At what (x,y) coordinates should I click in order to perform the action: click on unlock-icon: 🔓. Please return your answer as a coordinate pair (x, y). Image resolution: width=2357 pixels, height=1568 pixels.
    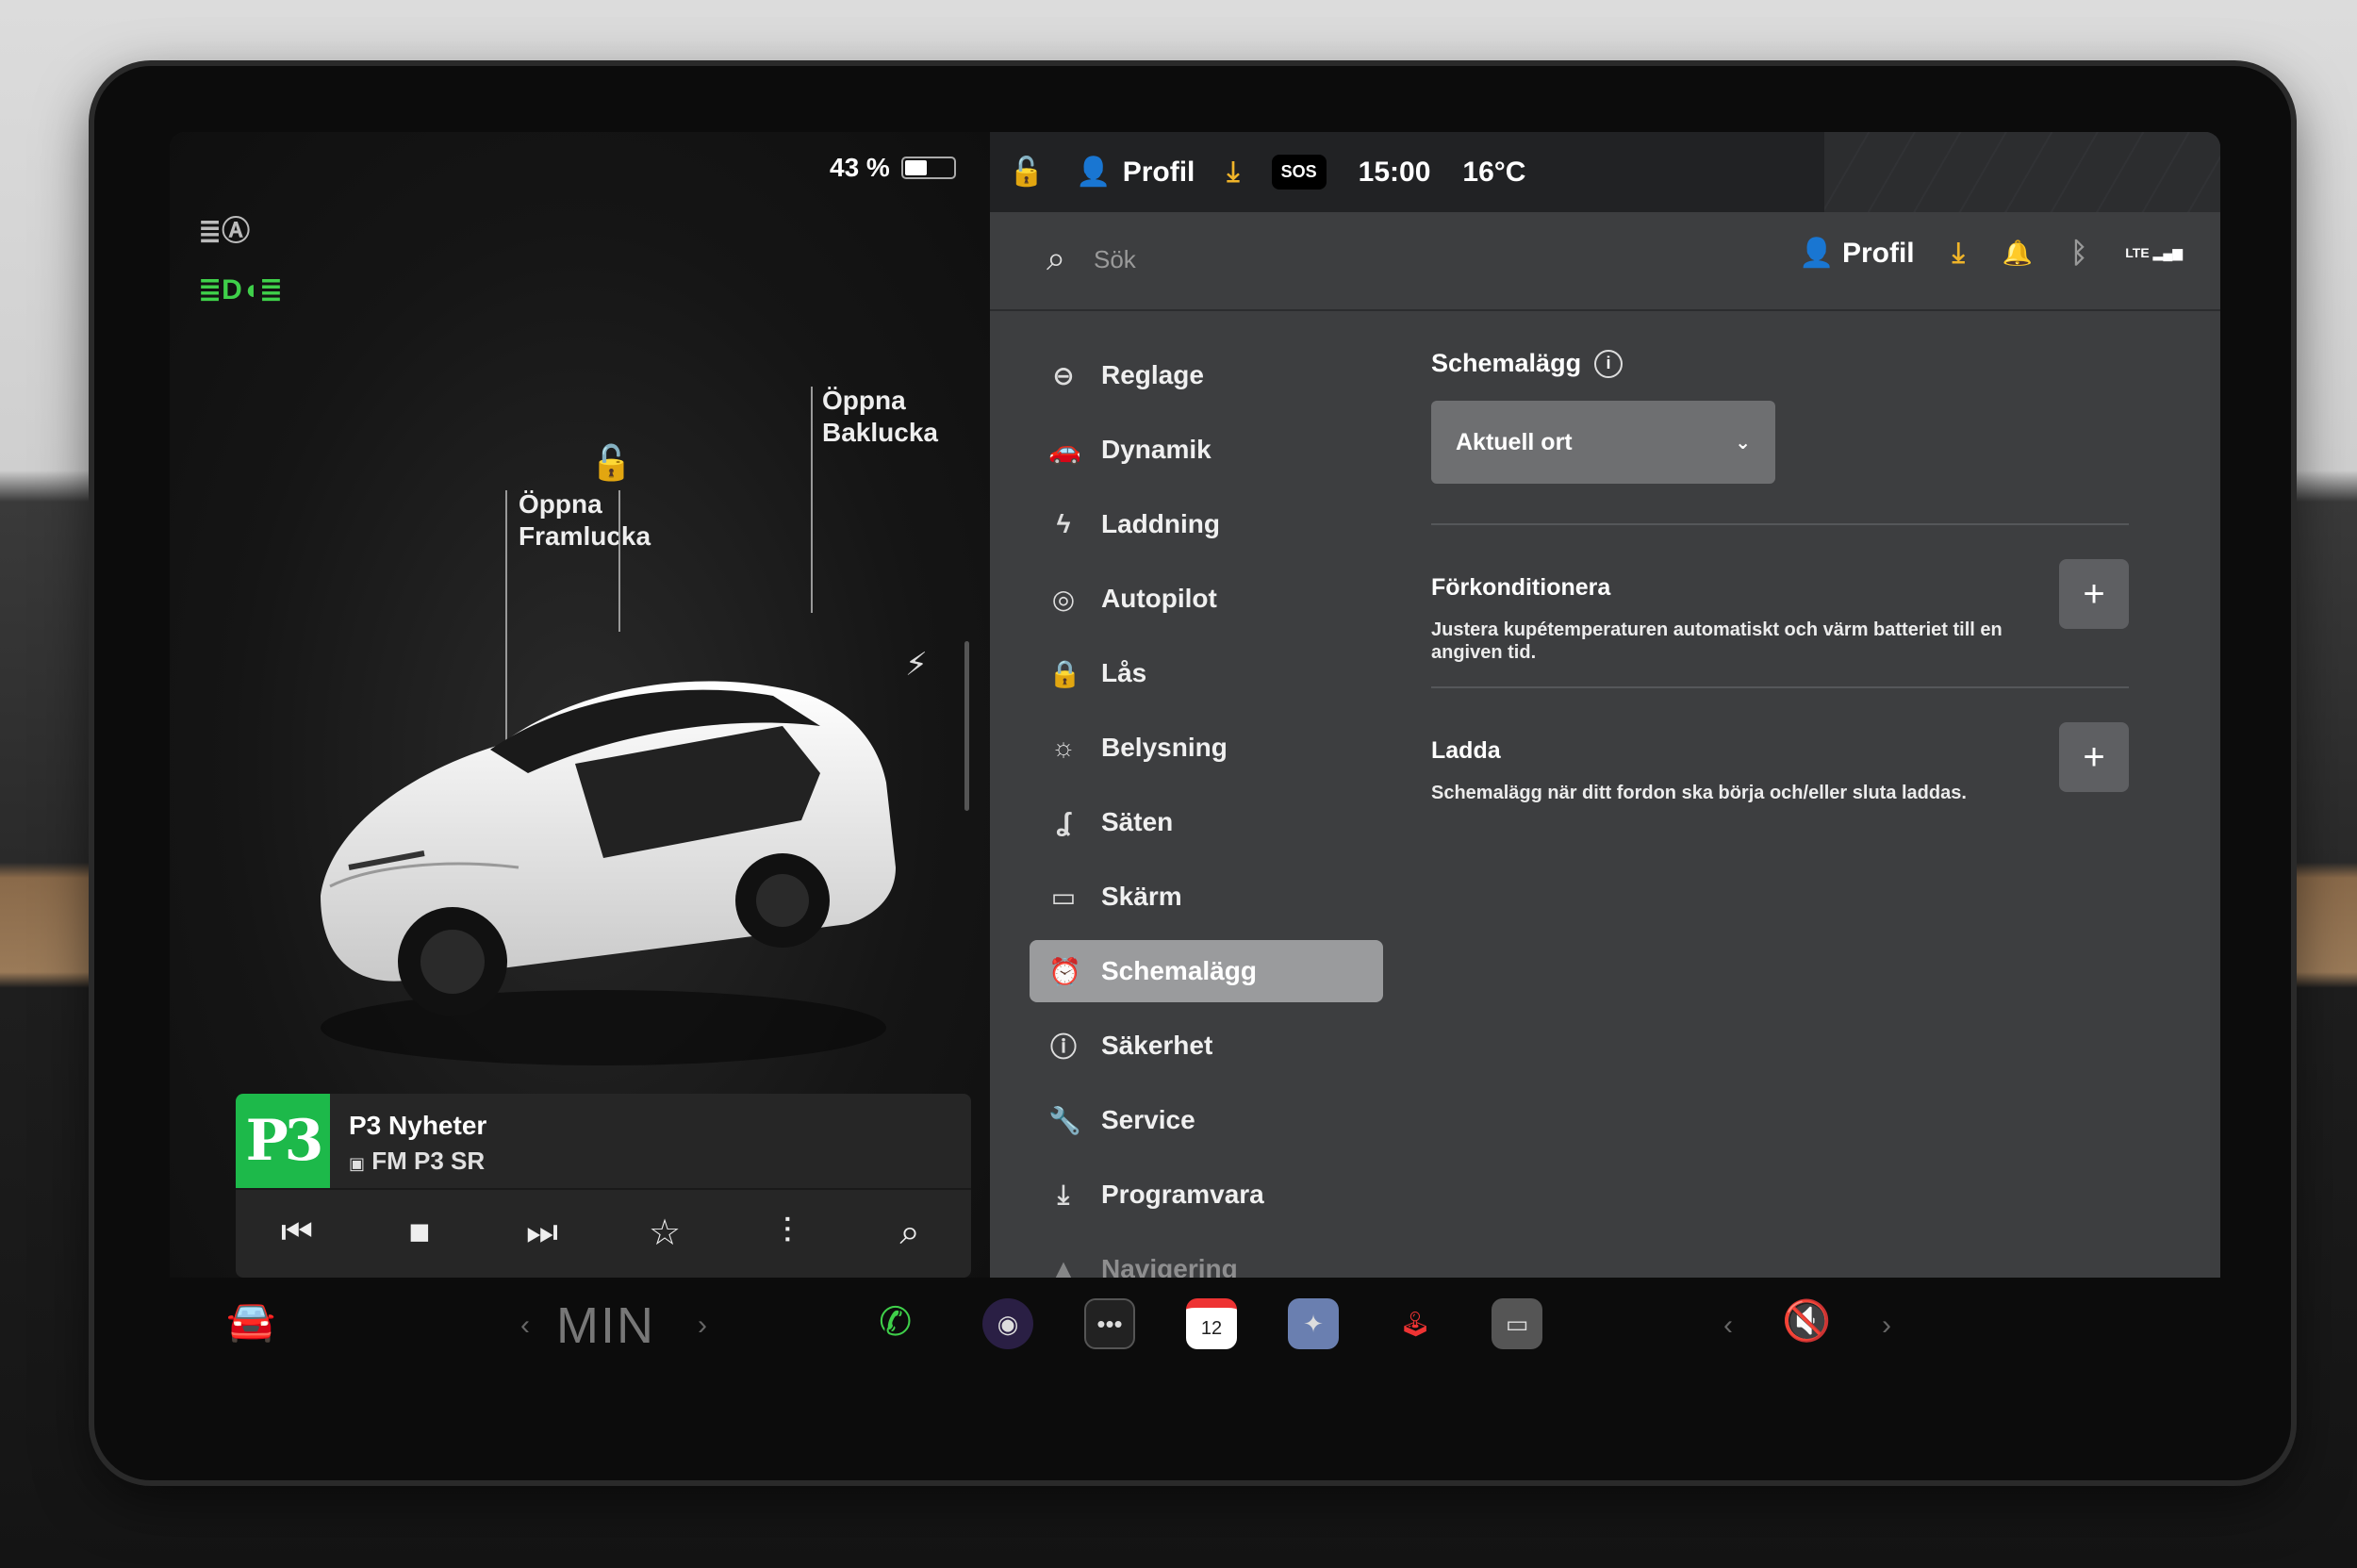
    Looking at the image, I should click on (611, 463).